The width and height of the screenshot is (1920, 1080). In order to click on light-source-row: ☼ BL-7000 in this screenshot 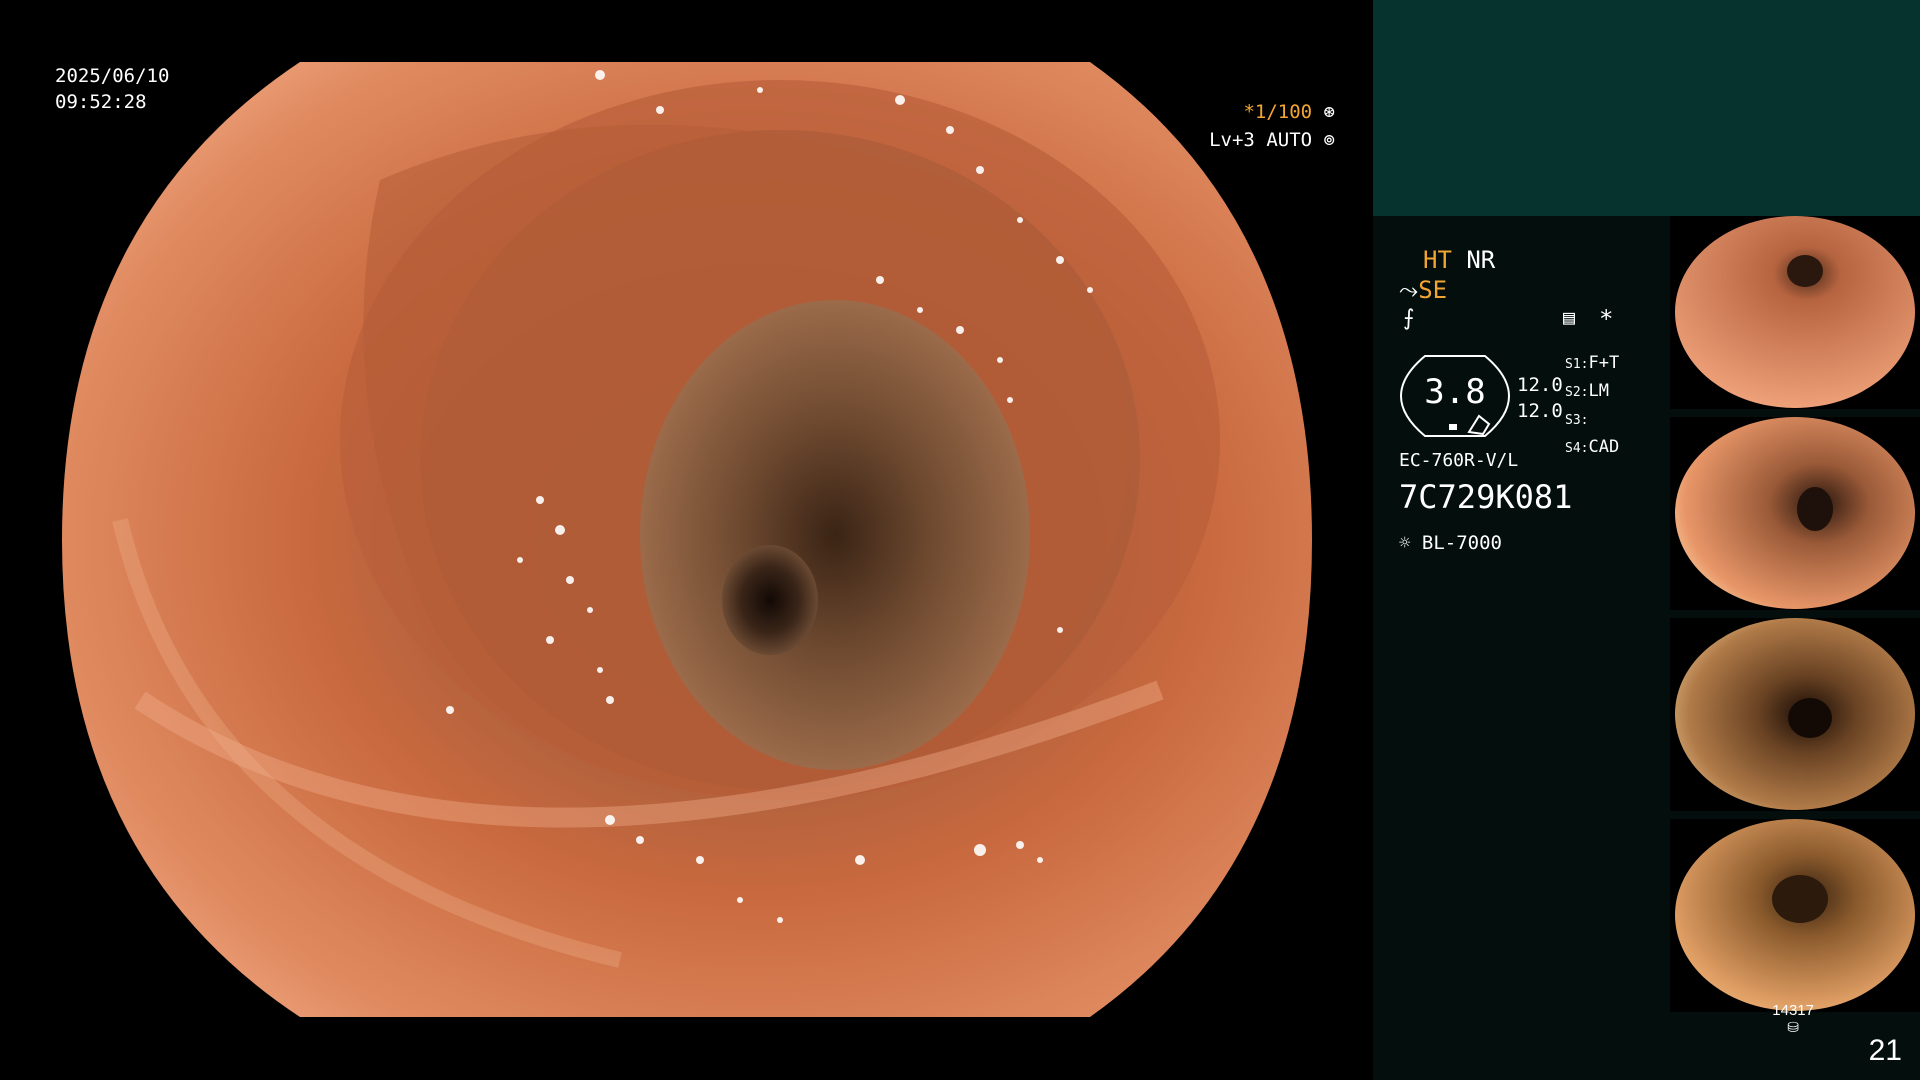, I will do `click(1450, 543)`.